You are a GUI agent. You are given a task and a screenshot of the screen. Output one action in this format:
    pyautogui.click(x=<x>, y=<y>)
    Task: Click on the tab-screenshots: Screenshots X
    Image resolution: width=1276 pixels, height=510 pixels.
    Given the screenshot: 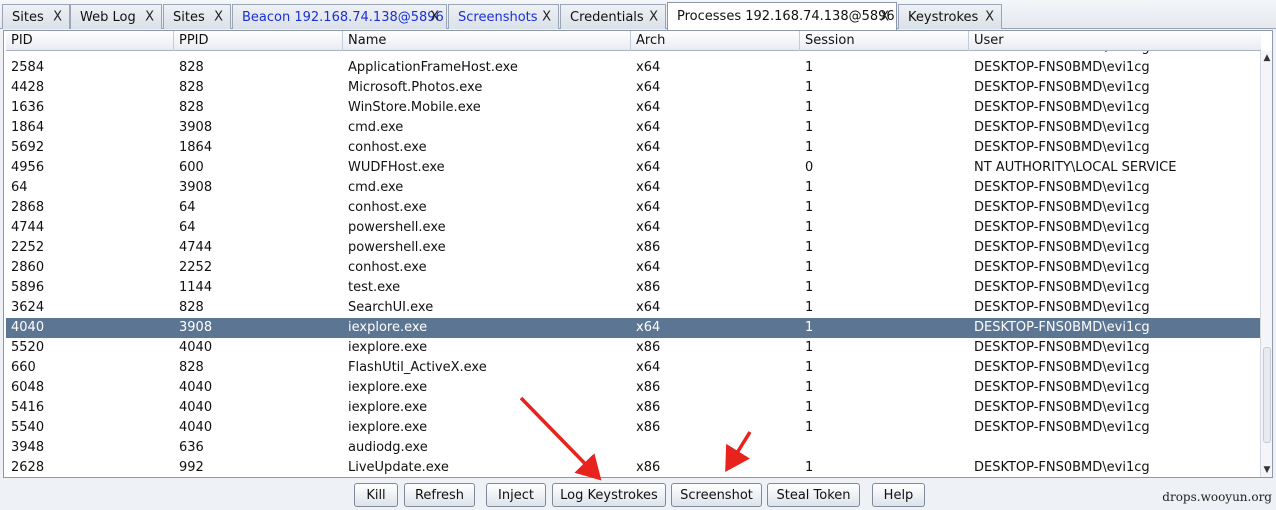 What is the action you would take?
    pyautogui.click(x=503, y=16)
    